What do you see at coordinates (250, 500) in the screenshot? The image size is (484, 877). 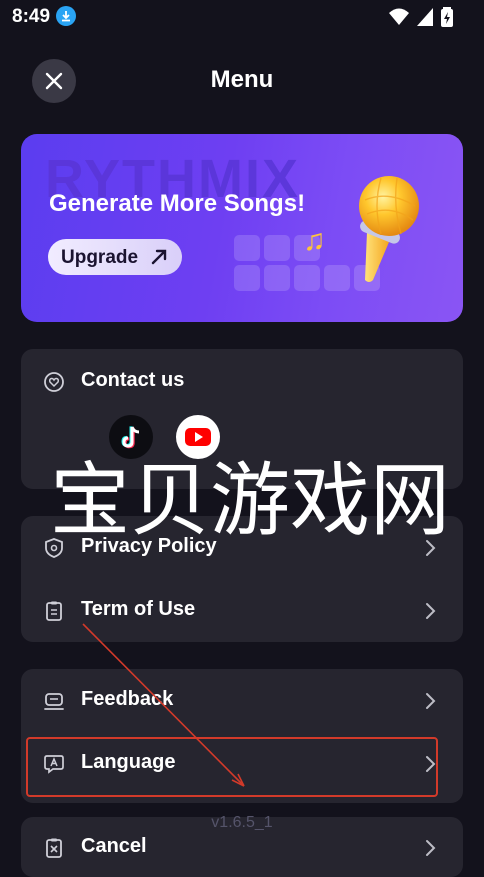 I see `watermark-text: 宝贝游戏网` at bounding box center [250, 500].